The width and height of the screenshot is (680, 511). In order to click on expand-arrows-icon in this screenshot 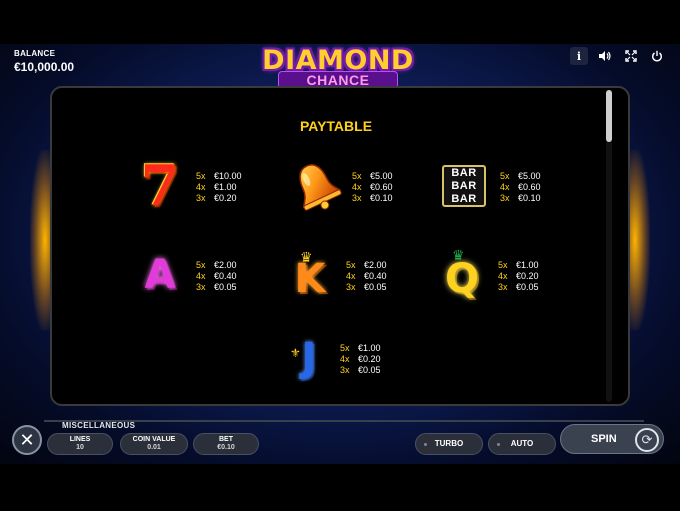, I will do `click(631, 56)`.